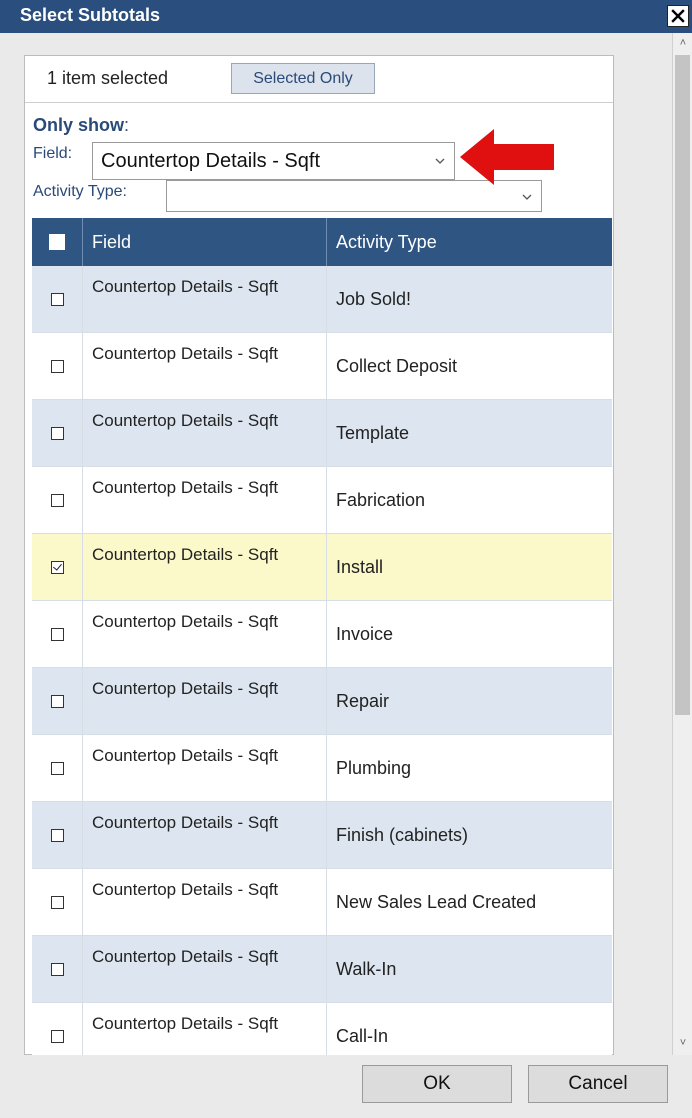 This screenshot has height=1118, width=692. Describe the element at coordinates (90, 15) in the screenshot. I see `dialog-title: Select Subtotals` at that location.